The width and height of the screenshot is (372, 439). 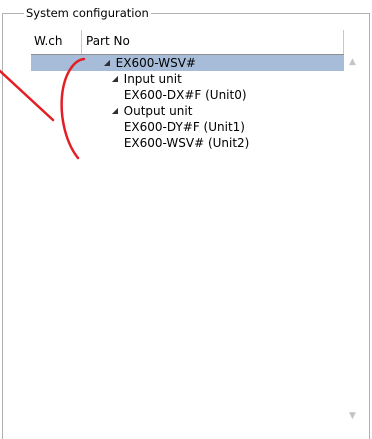 What do you see at coordinates (212, 42) in the screenshot?
I see `column-header-part-no: Part No` at bounding box center [212, 42].